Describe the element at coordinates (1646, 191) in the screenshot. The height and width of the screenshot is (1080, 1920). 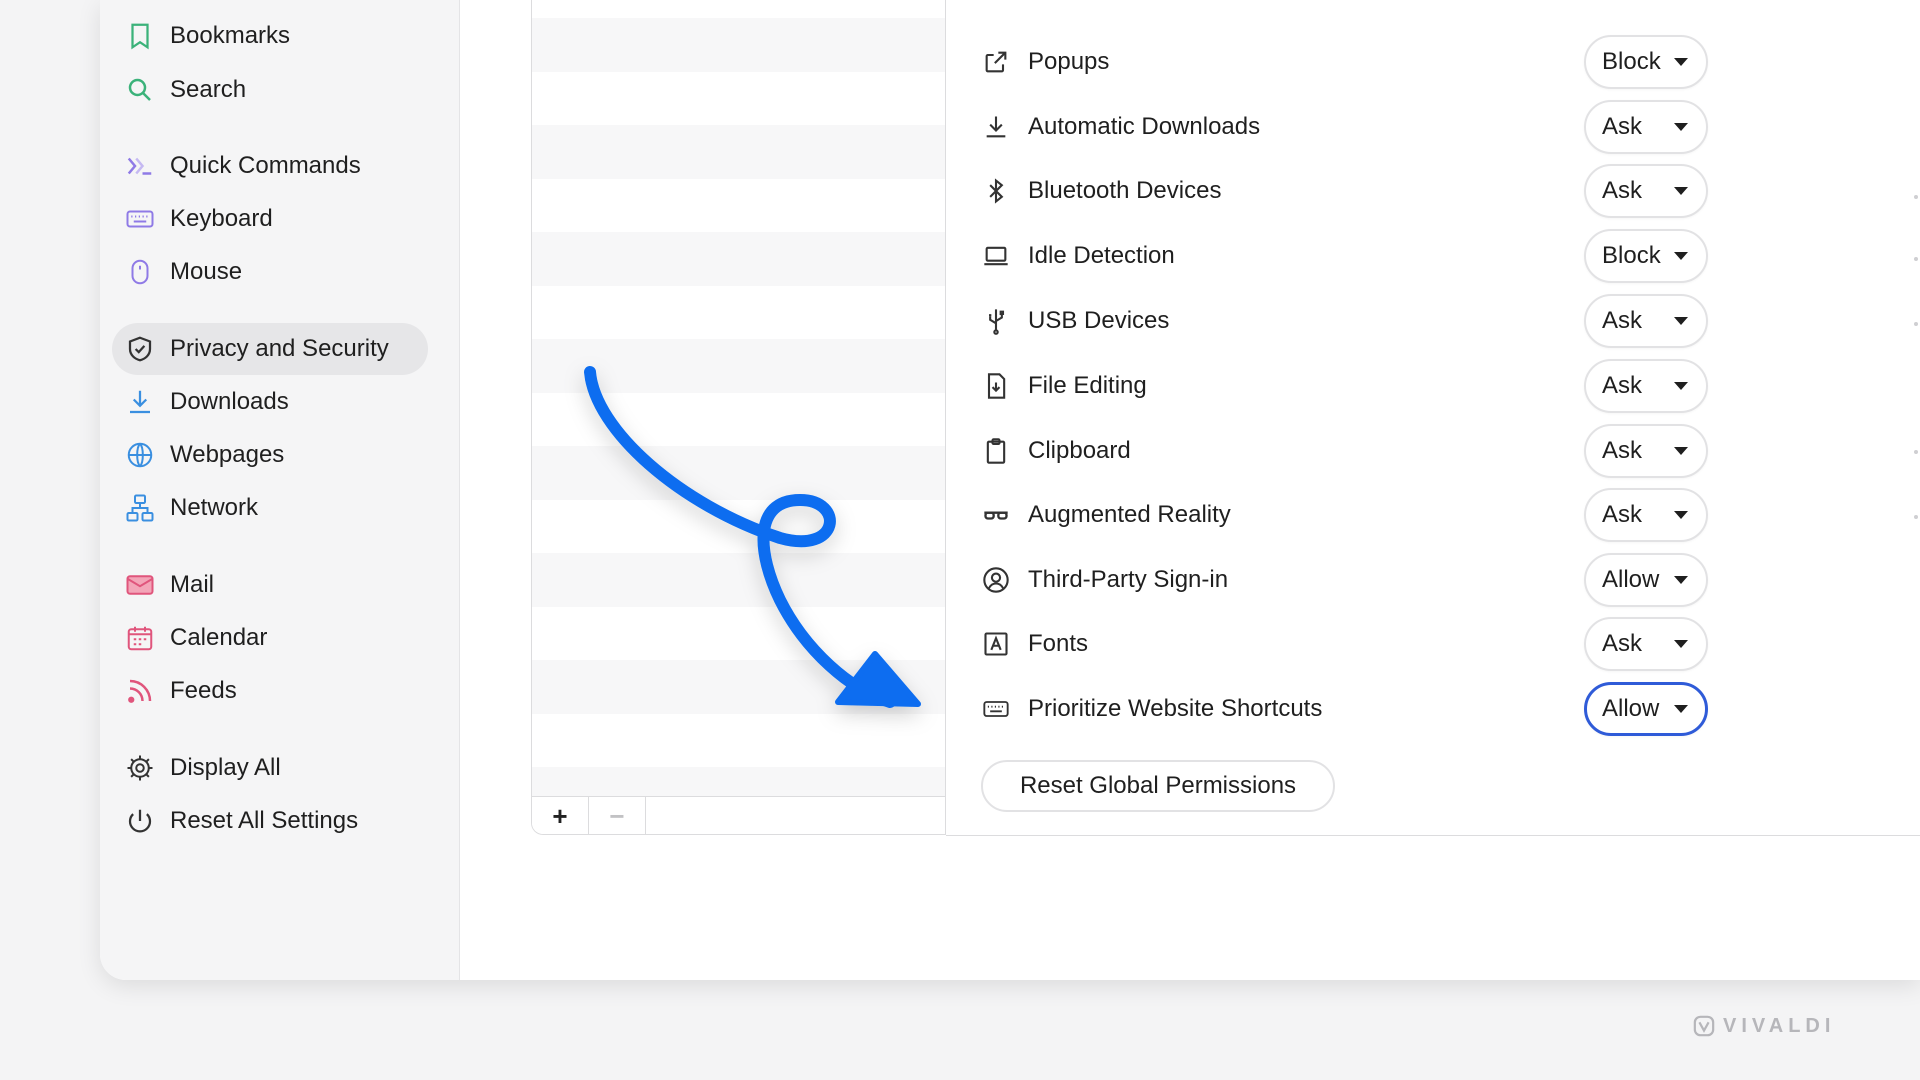
I see `bluetooth-devices-select: Ask` at that location.